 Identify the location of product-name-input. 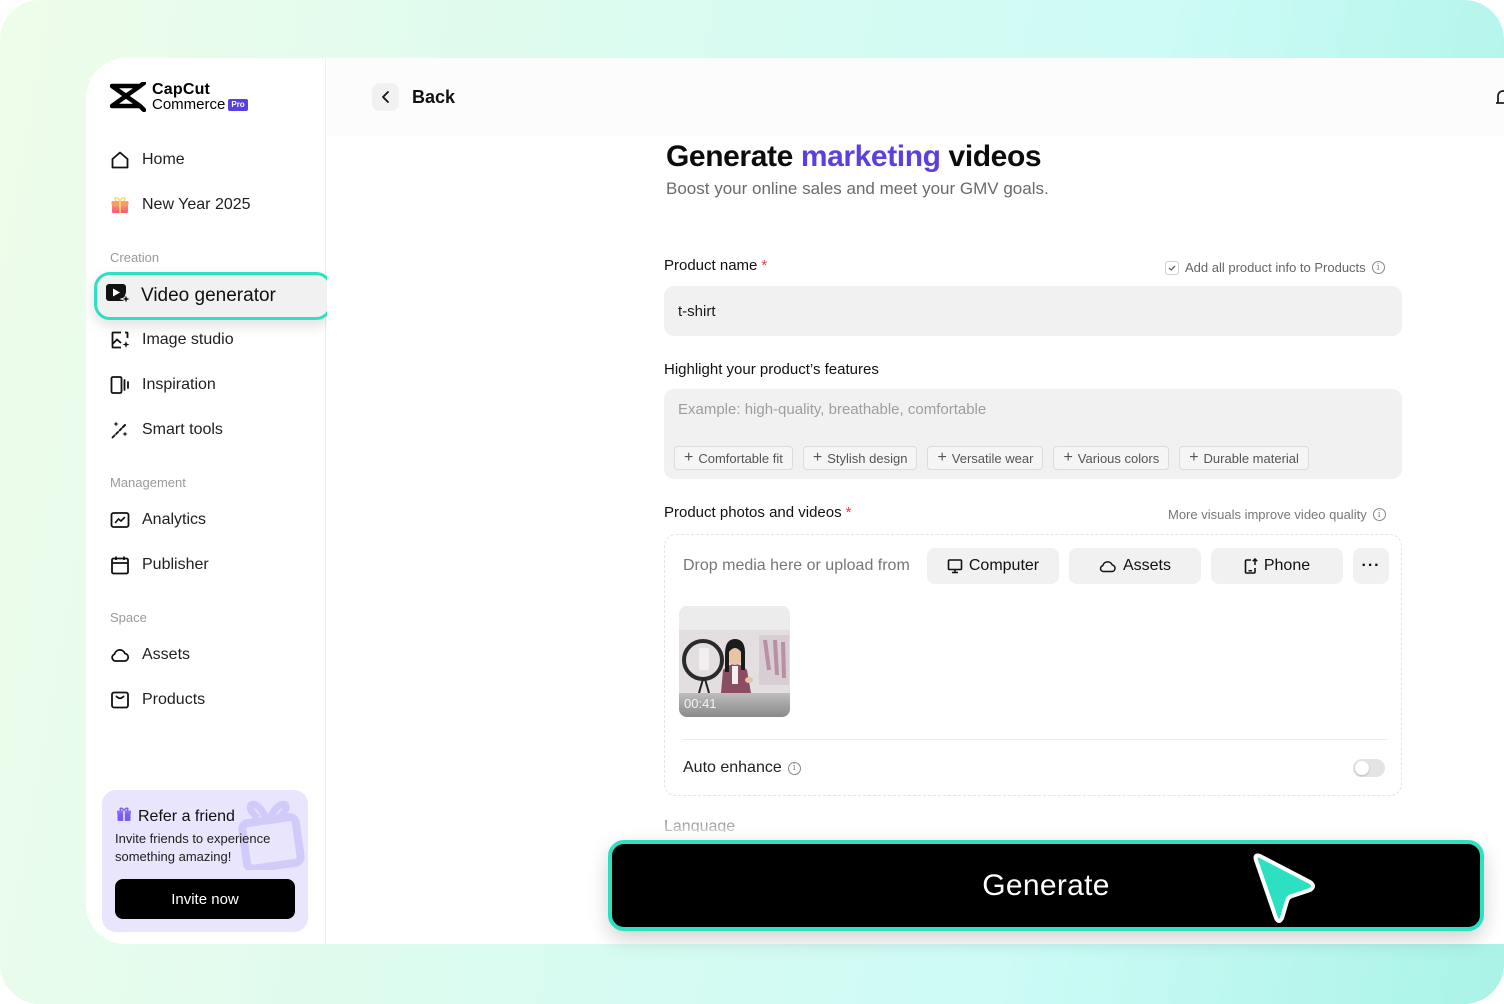
(1033, 311).